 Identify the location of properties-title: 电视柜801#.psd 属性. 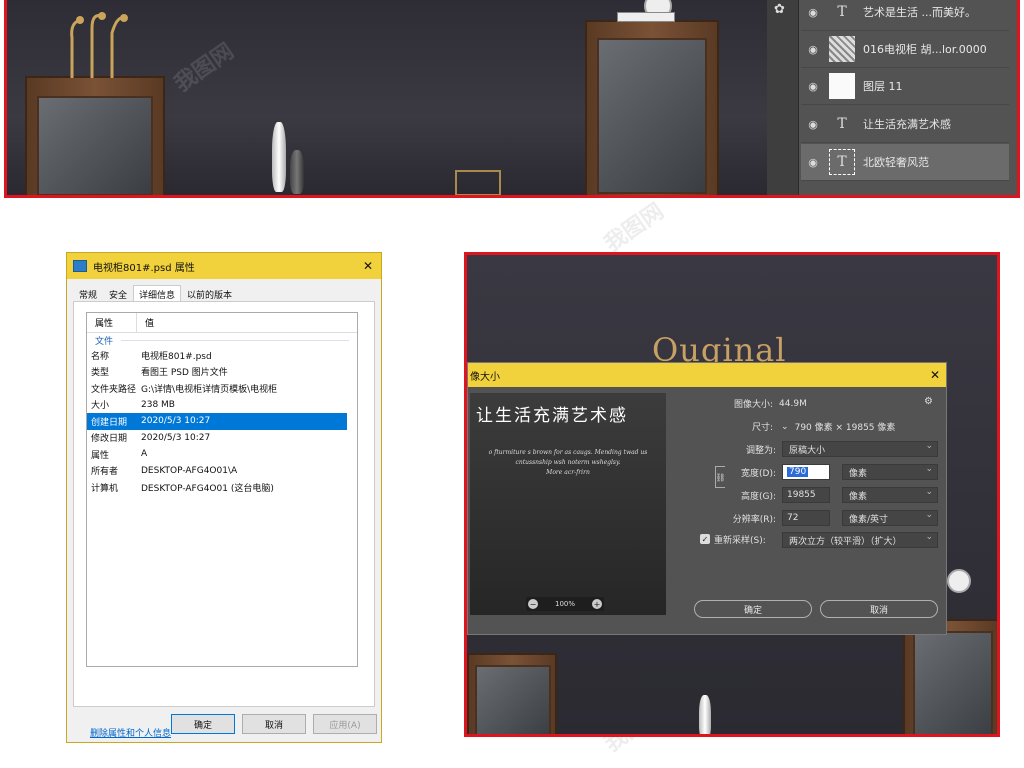
(144, 268).